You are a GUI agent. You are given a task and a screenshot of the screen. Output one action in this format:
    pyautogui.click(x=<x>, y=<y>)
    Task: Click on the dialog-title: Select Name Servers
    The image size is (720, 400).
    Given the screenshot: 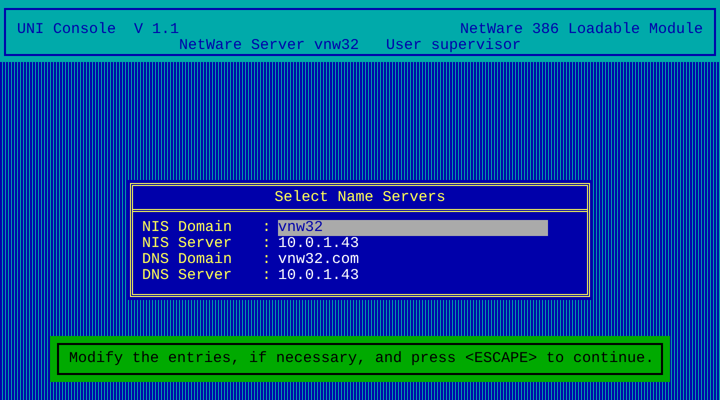 What is the action you would take?
    pyautogui.click(x=360, y=198)
    